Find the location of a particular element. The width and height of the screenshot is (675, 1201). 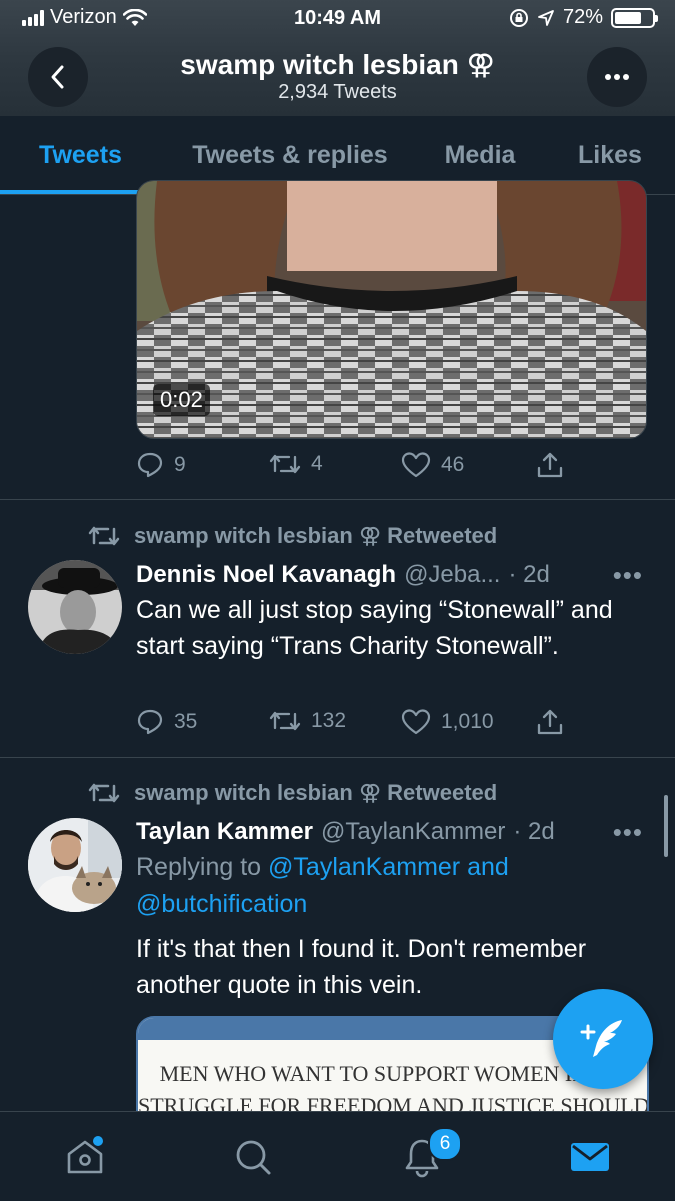

retweet-button: 4 is located at coordinates (296, 464).